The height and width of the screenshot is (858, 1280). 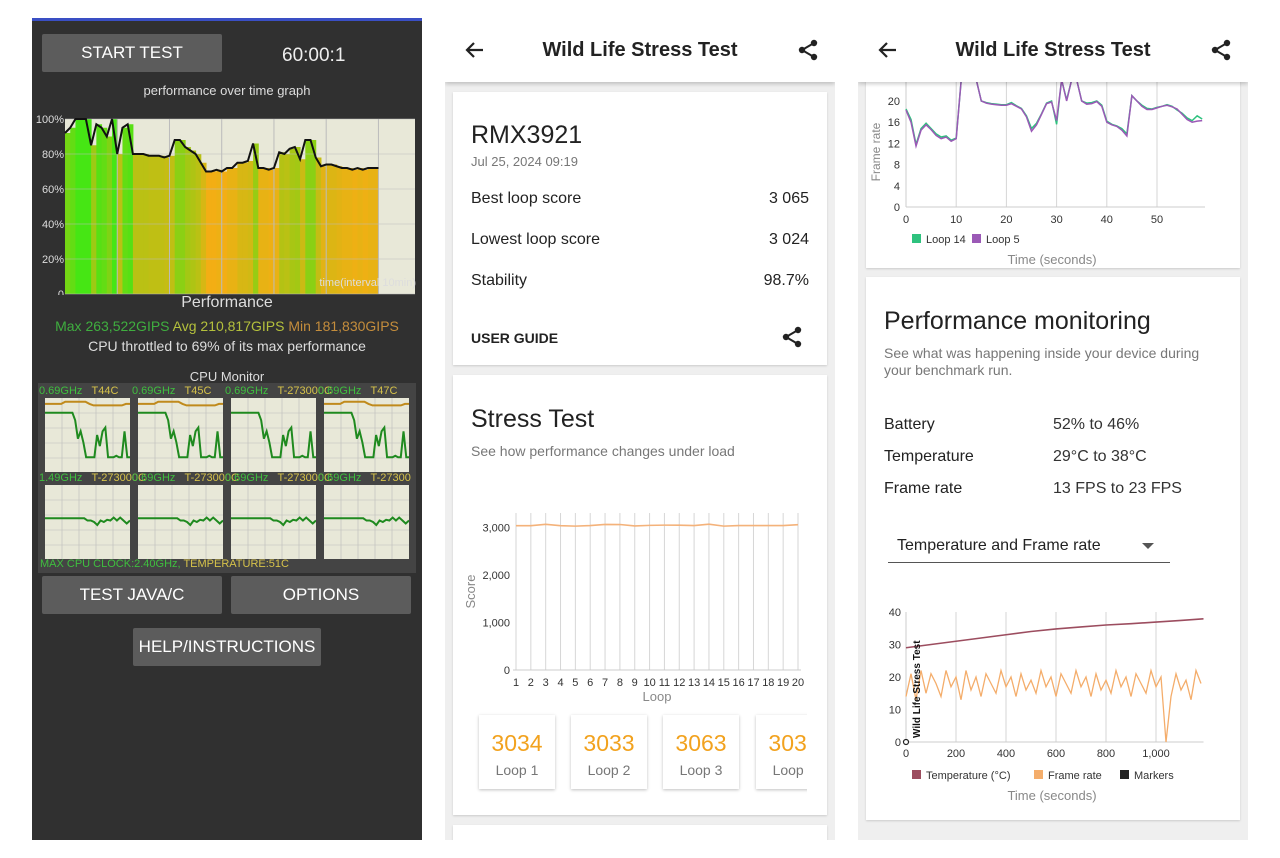 What do you see at coordinates (1100, 456) in the screenshot?
I see `temperature-value: 29°C to 38°C` at bounding box center [1100, 456].